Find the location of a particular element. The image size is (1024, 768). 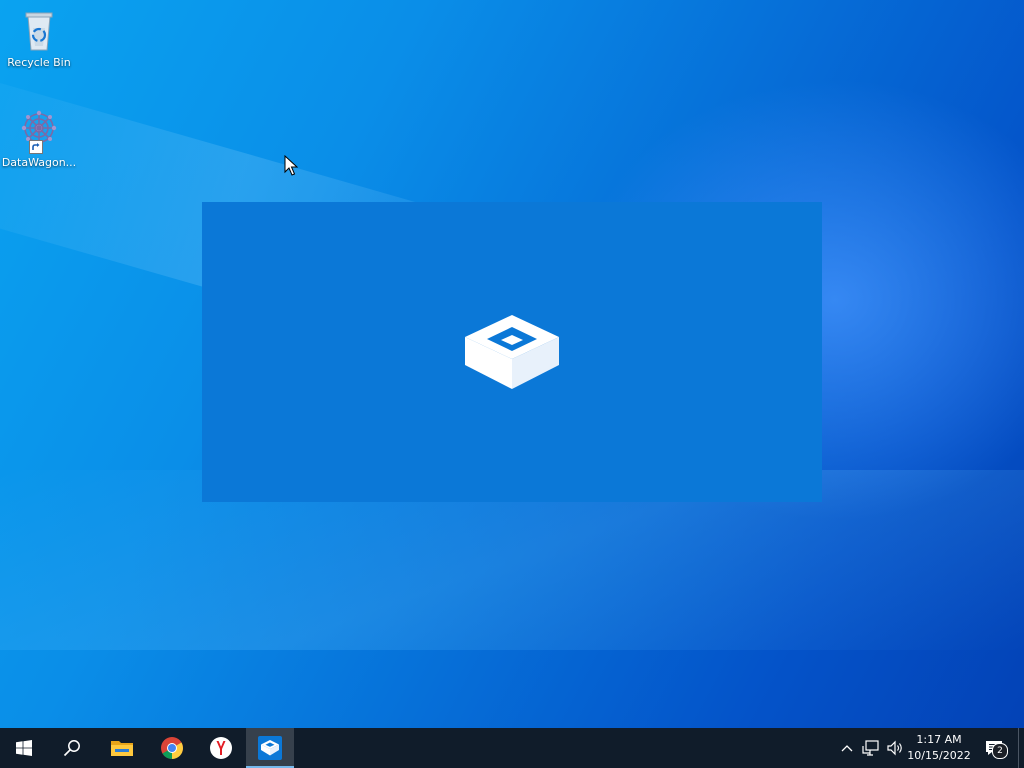

show-hidden-icons-button is located at coordinates (847, 748).